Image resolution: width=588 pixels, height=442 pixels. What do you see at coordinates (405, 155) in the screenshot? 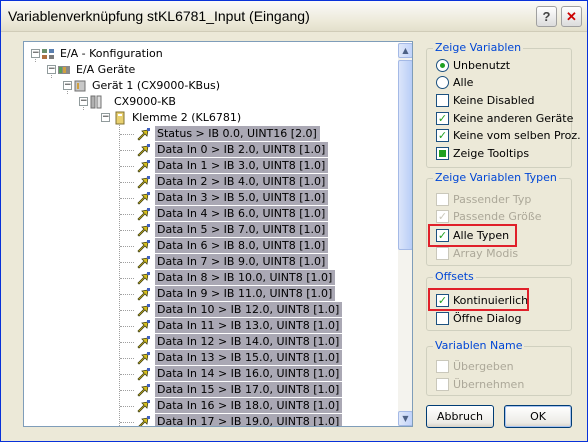
I see `scroll-thumb` at bounding box center [405, 155].